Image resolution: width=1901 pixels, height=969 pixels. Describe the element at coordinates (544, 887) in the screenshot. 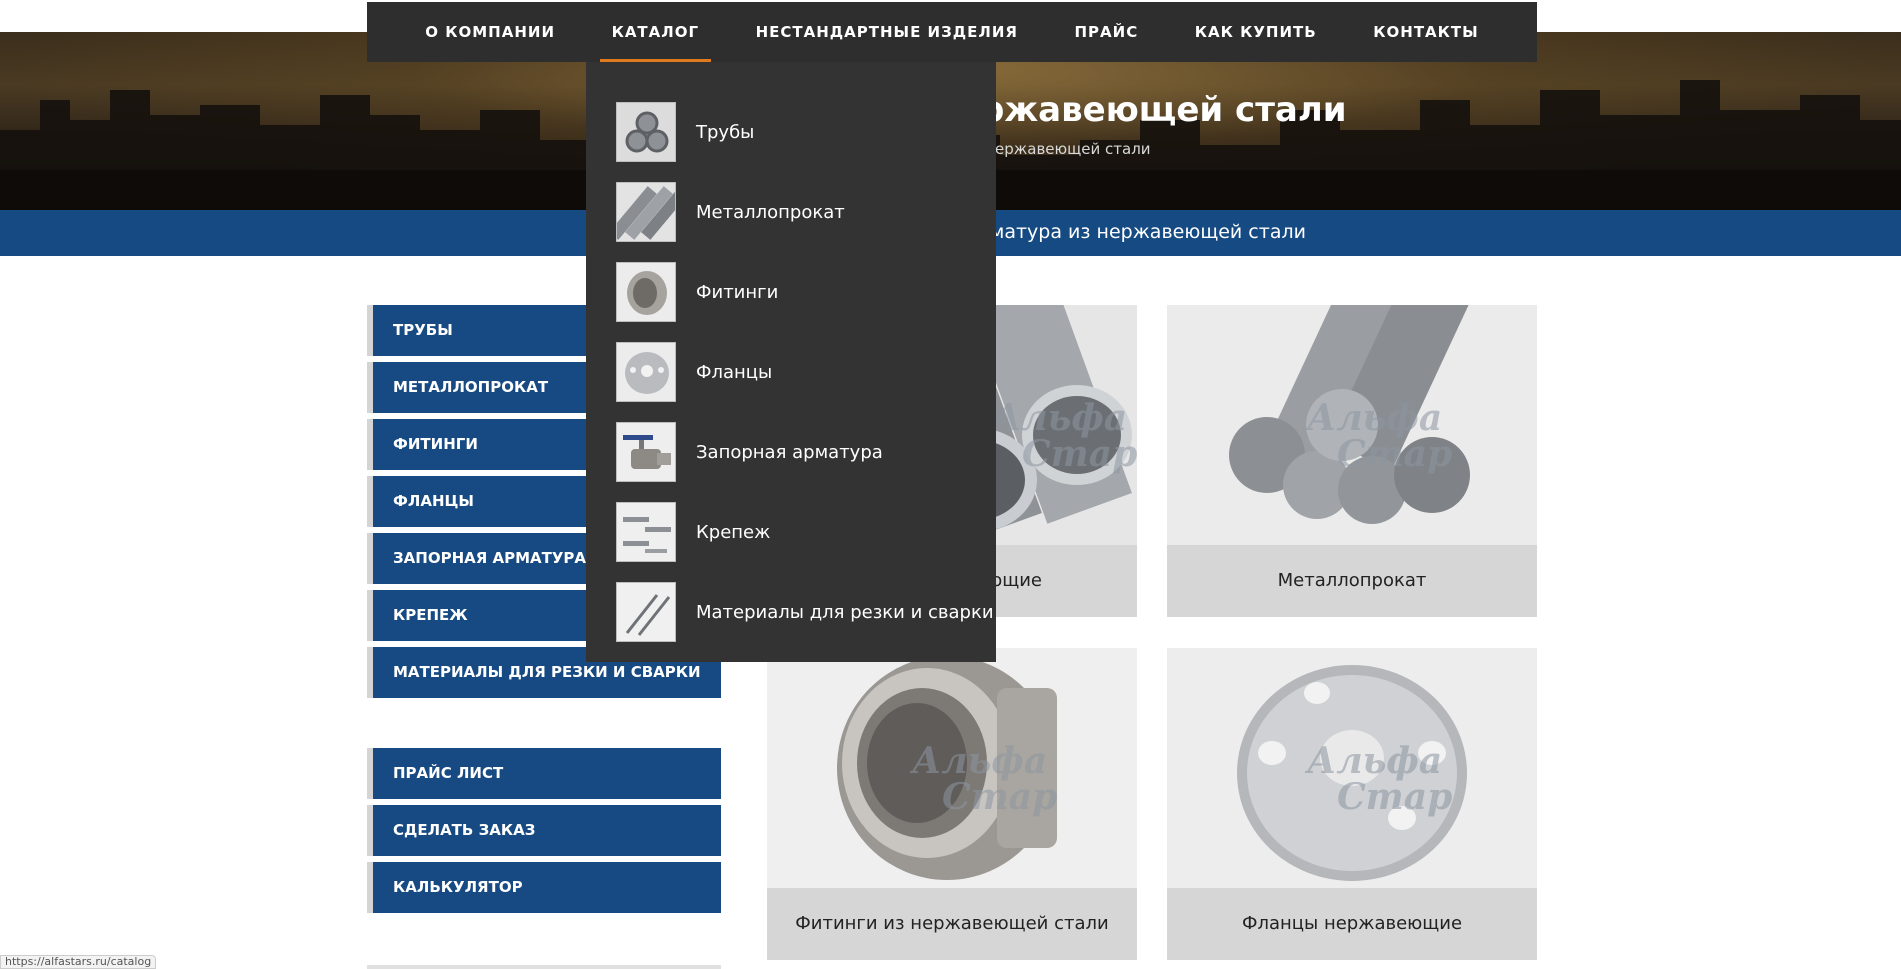

I see `sidebar-item-calculator: КАЛЬКУЛЯТОР` at that location.